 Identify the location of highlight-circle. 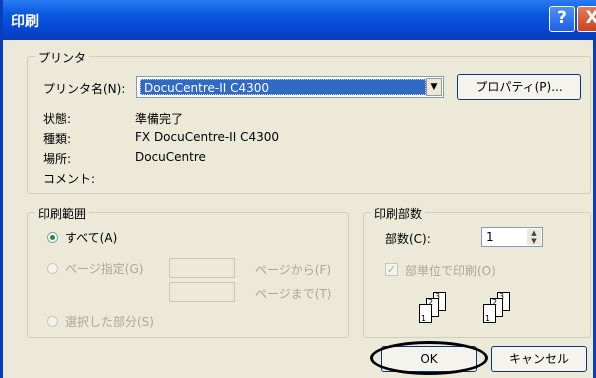
(429, 358).